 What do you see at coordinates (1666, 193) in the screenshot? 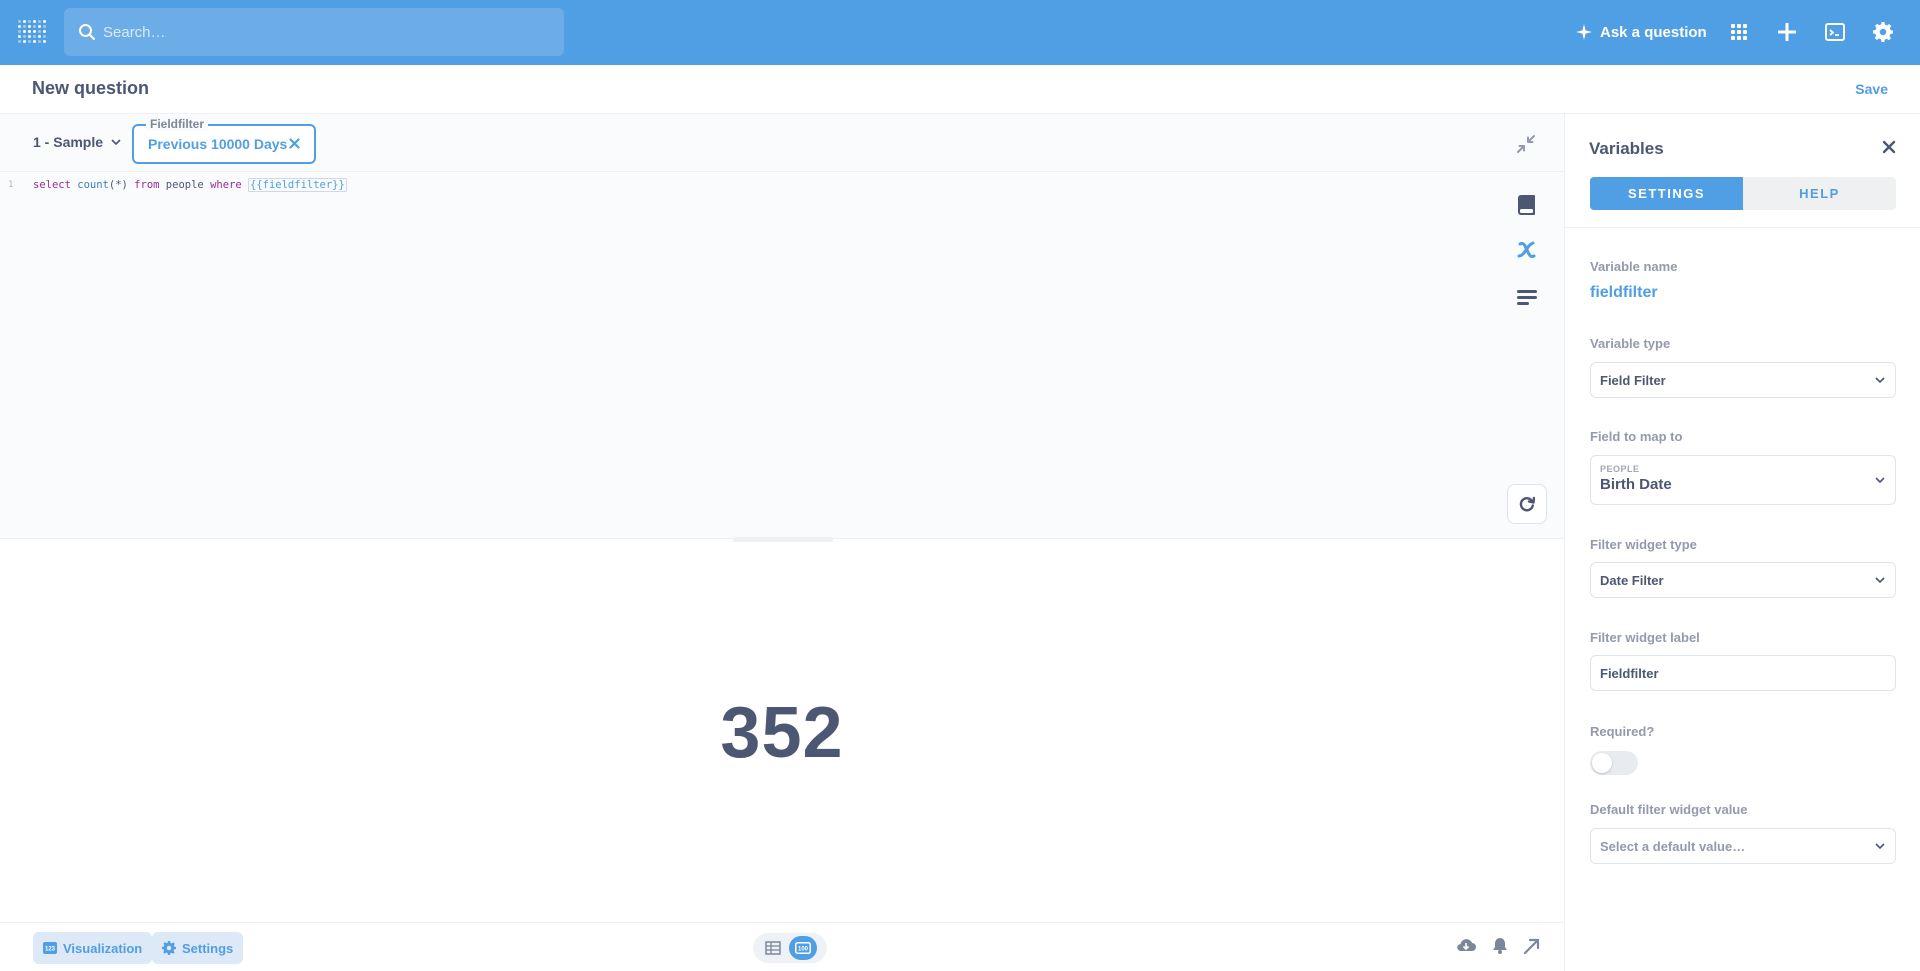
I see `tab-settings: SETTINGS` at bounding box center [1666, 193].